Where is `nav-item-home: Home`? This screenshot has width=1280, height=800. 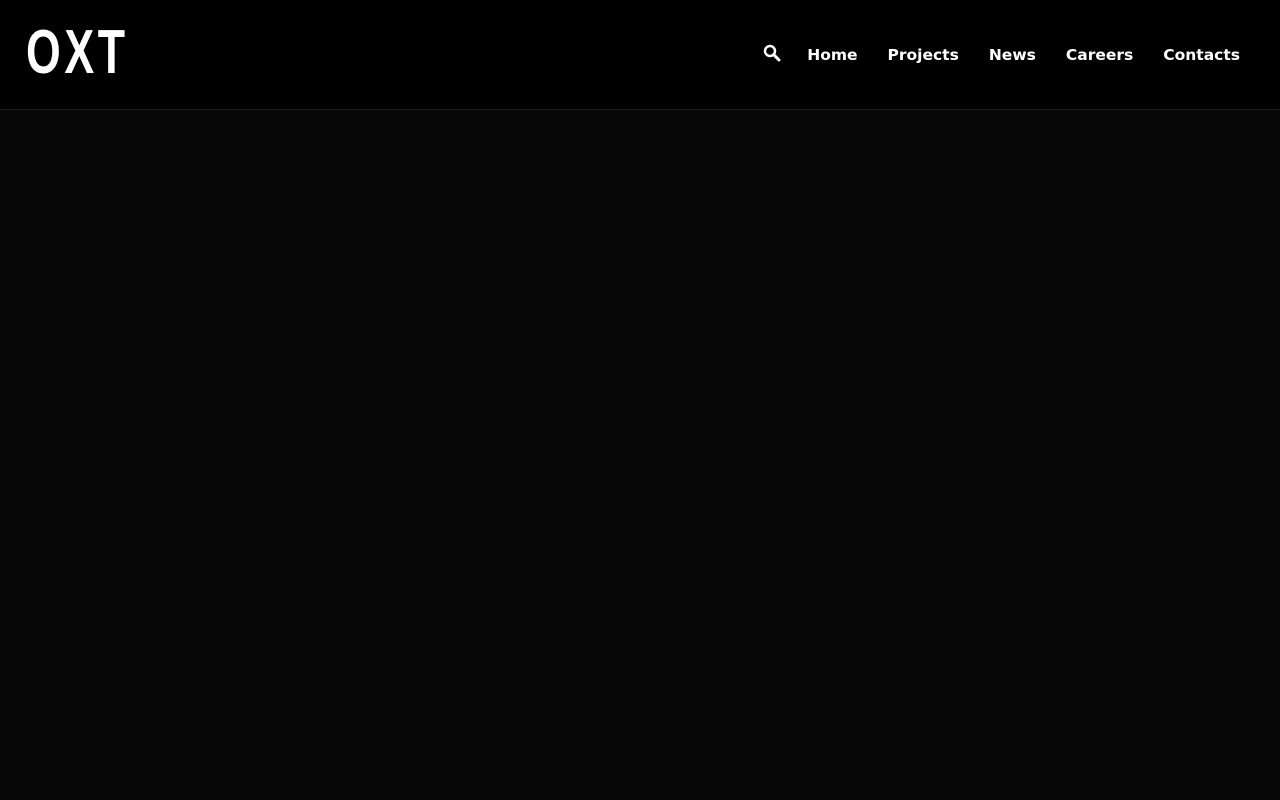 nav-item-home: Home is located at coordinates (832, 55).